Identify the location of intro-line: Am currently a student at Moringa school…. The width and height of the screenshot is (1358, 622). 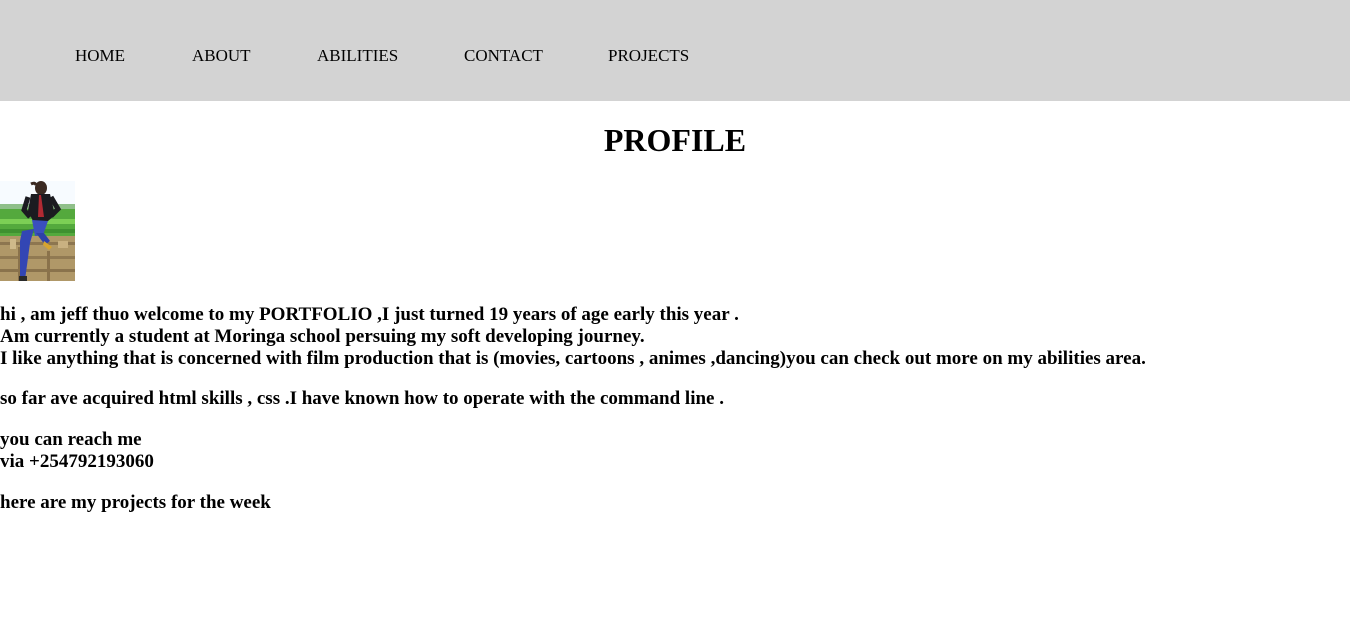
(322, 336).